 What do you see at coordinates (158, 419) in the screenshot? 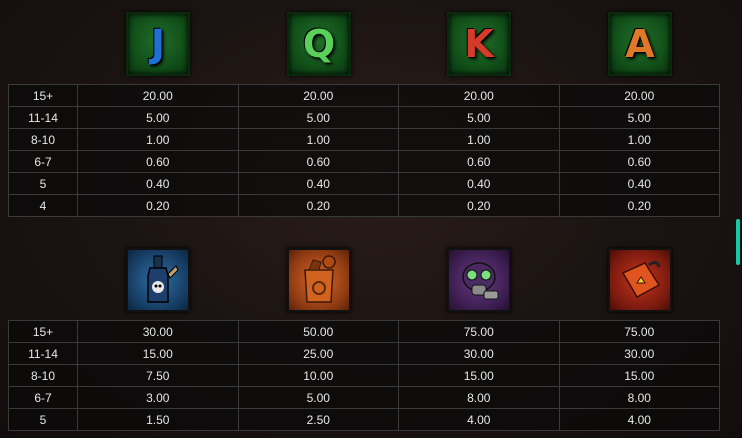
I see `payout-cell: 1.50` at bounding box center [158, 419].